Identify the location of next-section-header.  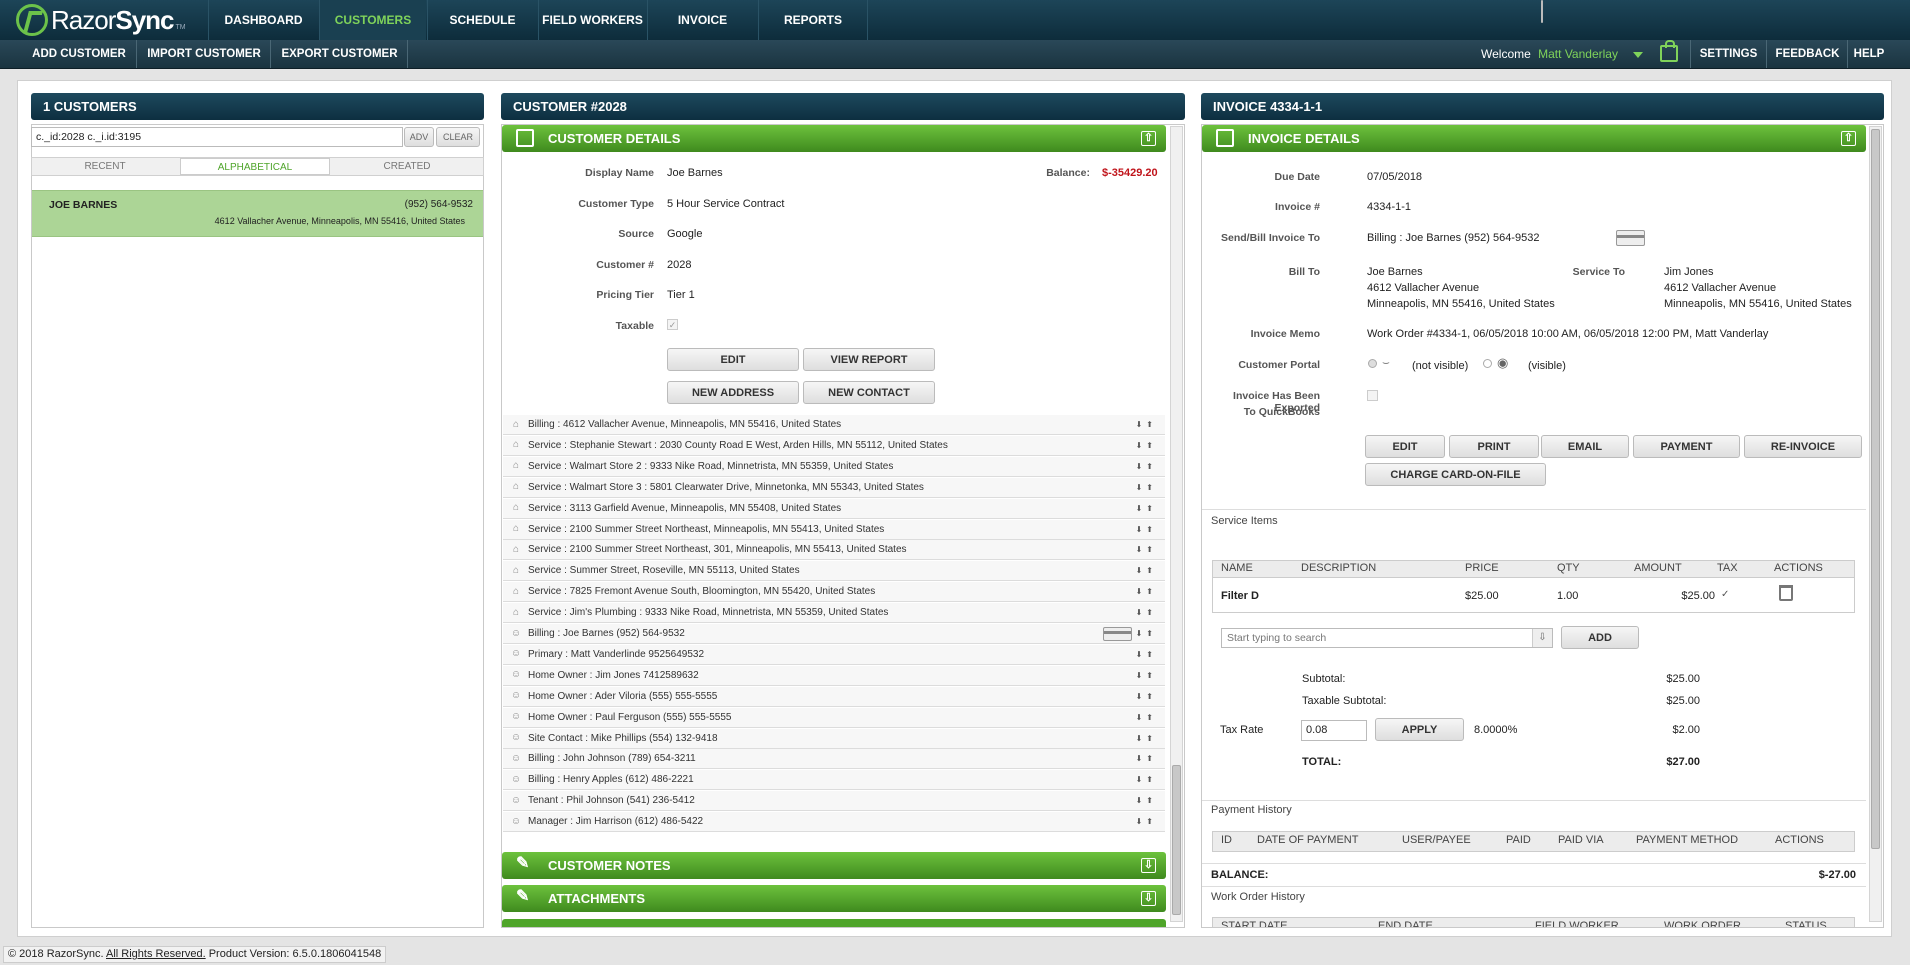
(834, 923).